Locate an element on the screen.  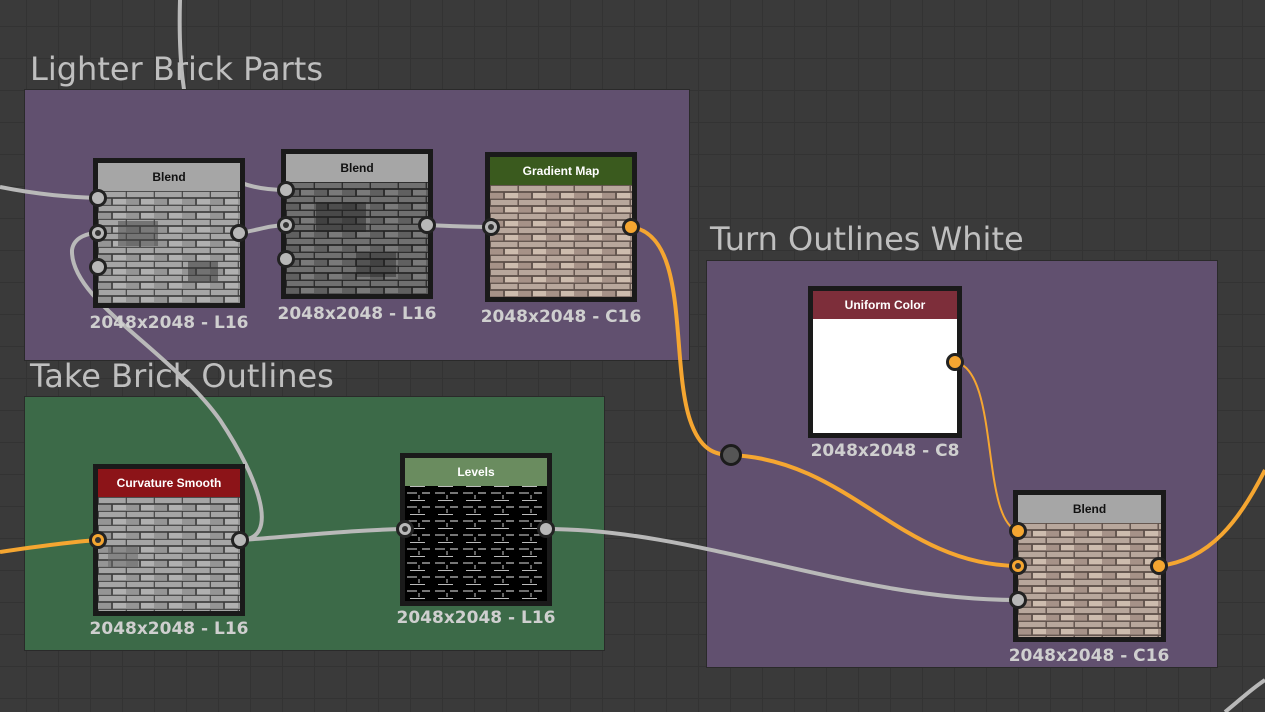
node-uniform-color-thumbnail is located at coordinates (885, 376).